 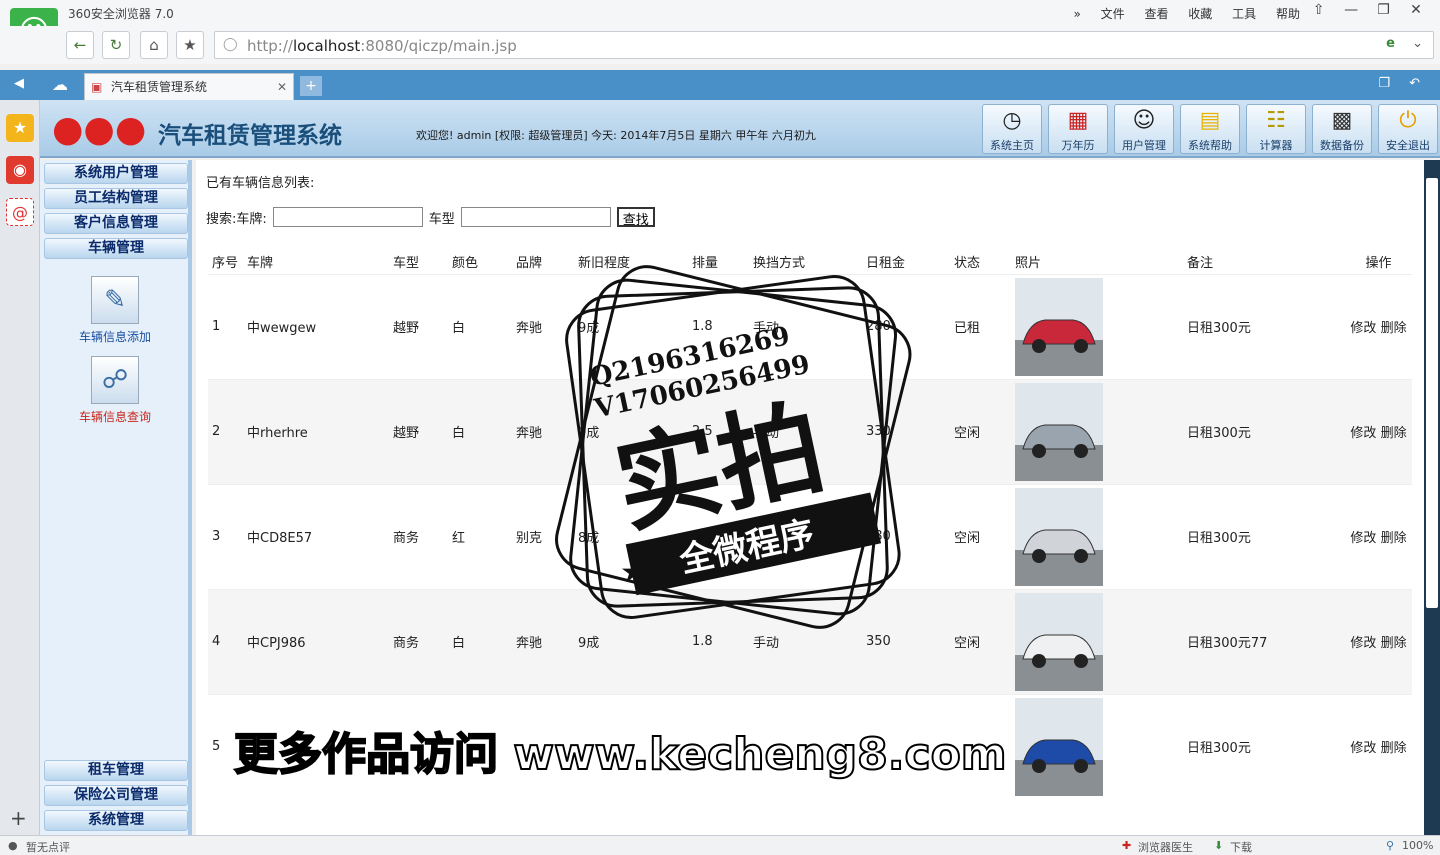 I want to click on cloud-icon: ☁, so click(x=60, y=84).